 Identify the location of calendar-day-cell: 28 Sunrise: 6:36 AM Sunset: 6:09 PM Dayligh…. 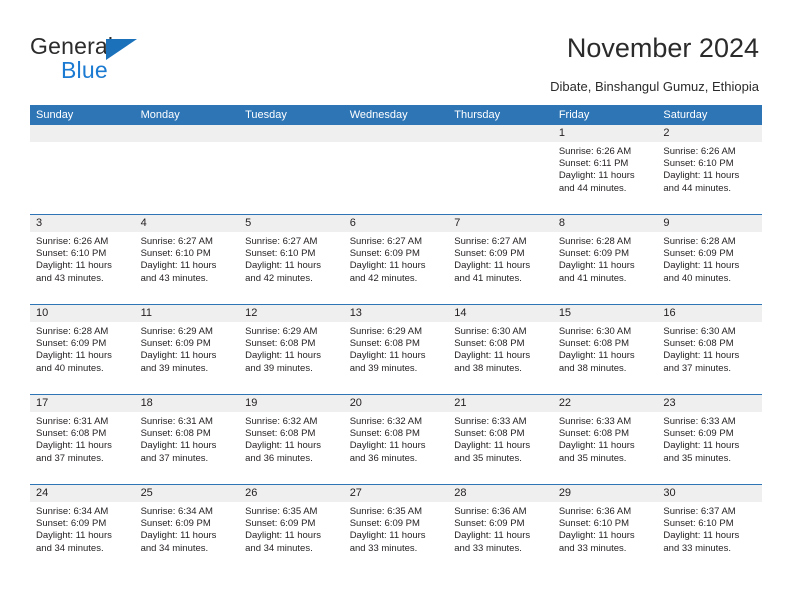
(500, 529).